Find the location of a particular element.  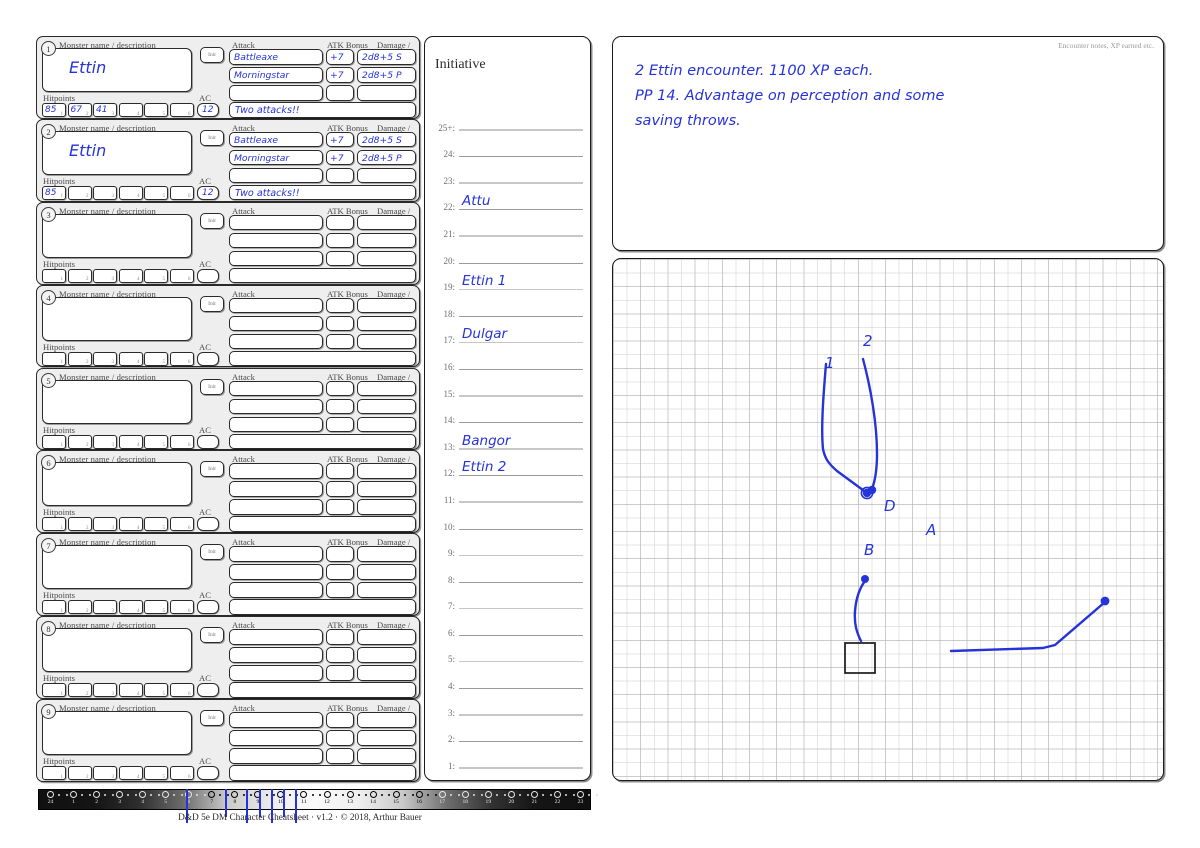

monster-name-field: Ettin is located at coordinates (117, 152).